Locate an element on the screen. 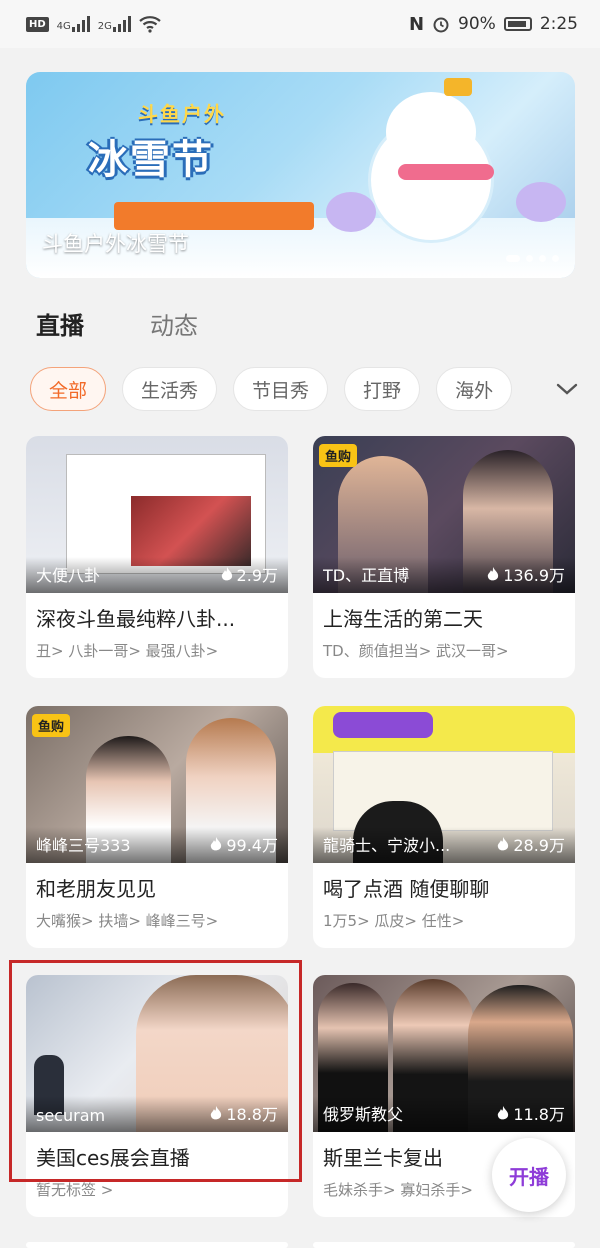 The width and height of the screenshot is (600, 1248). viewer-count: 2.9万 is located at coordinates (249, 574).